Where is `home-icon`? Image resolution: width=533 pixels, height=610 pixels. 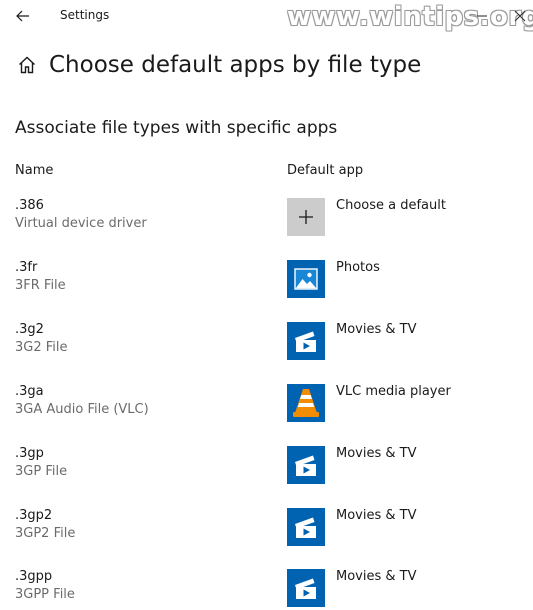
home-icon is located at coordinates (27, 65).